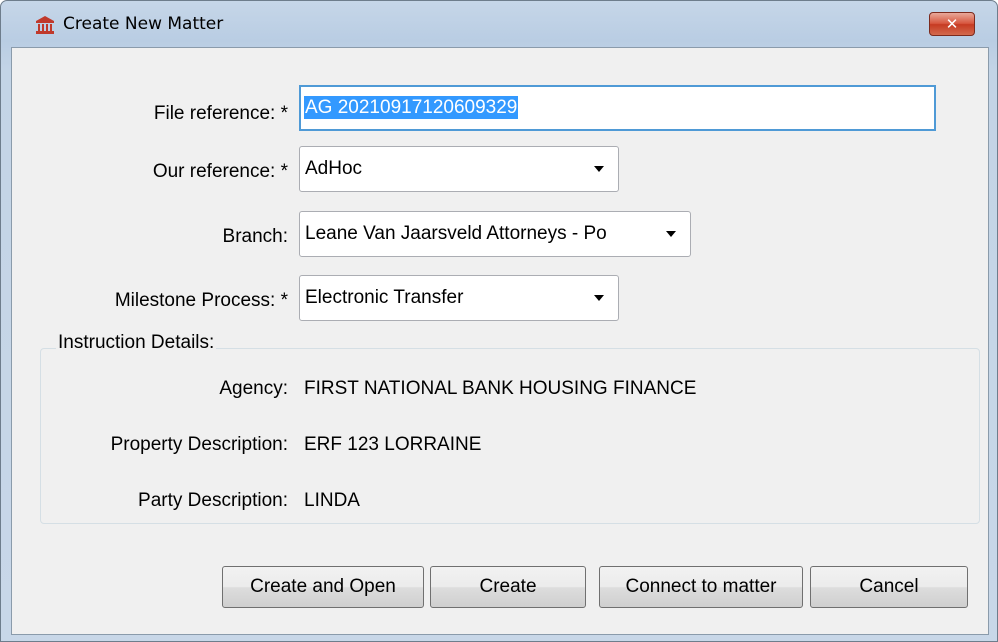  I want to click on window-title: Create New Matter, so click(143, 24).